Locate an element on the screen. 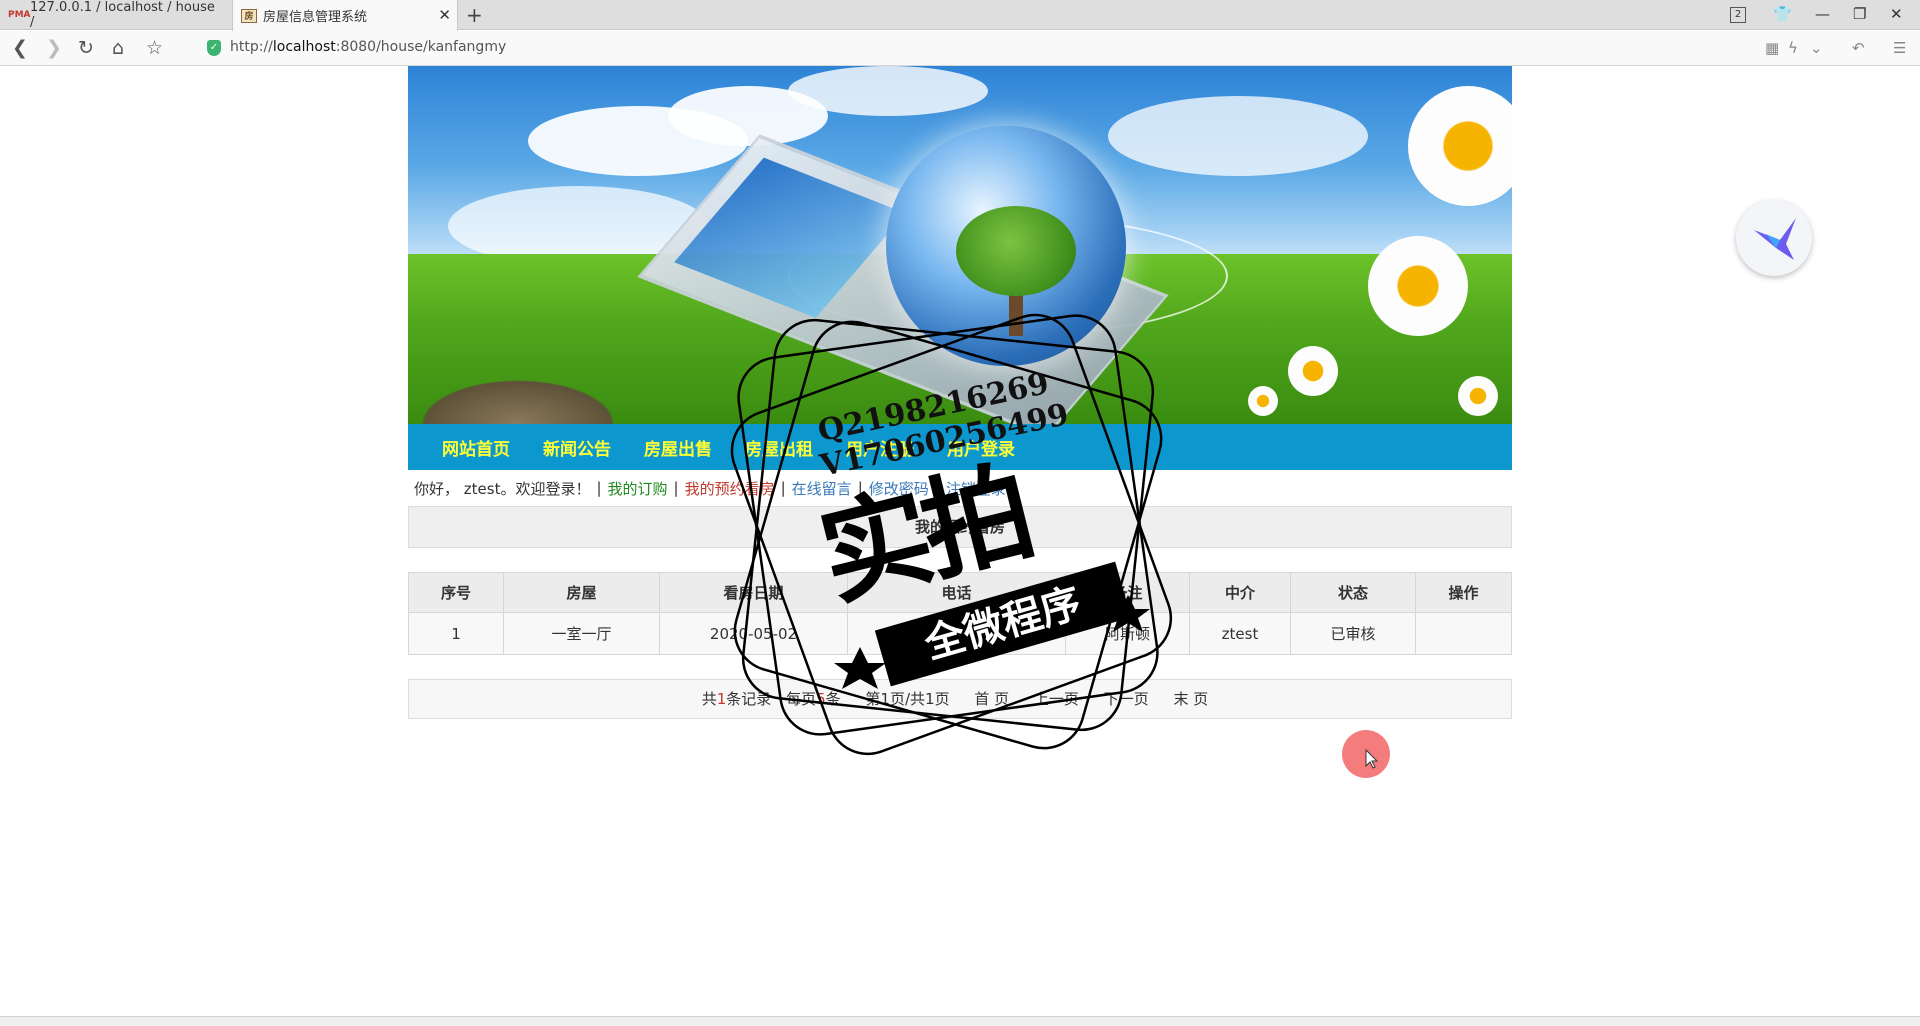 This screenshot has width=1920, height=1026. pagination: 共1条记录 每页5条 第1页/共1页 首 页 上一页 下一页 末 页 is located at coordinates (960, 699).